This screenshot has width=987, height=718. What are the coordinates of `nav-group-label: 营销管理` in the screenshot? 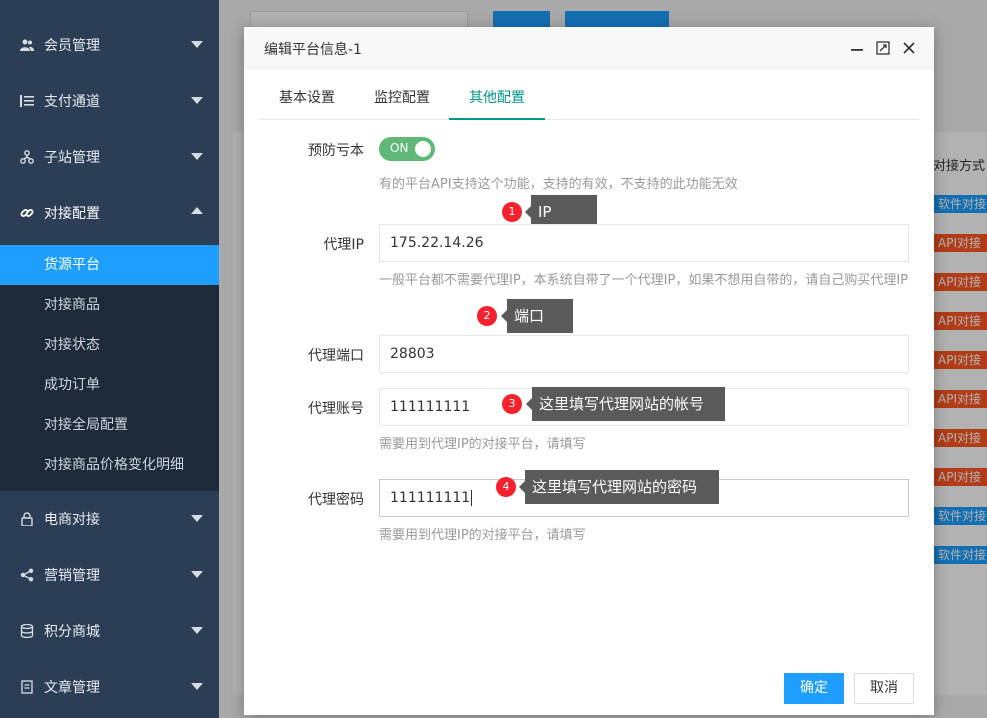 It's located at (72, 576).